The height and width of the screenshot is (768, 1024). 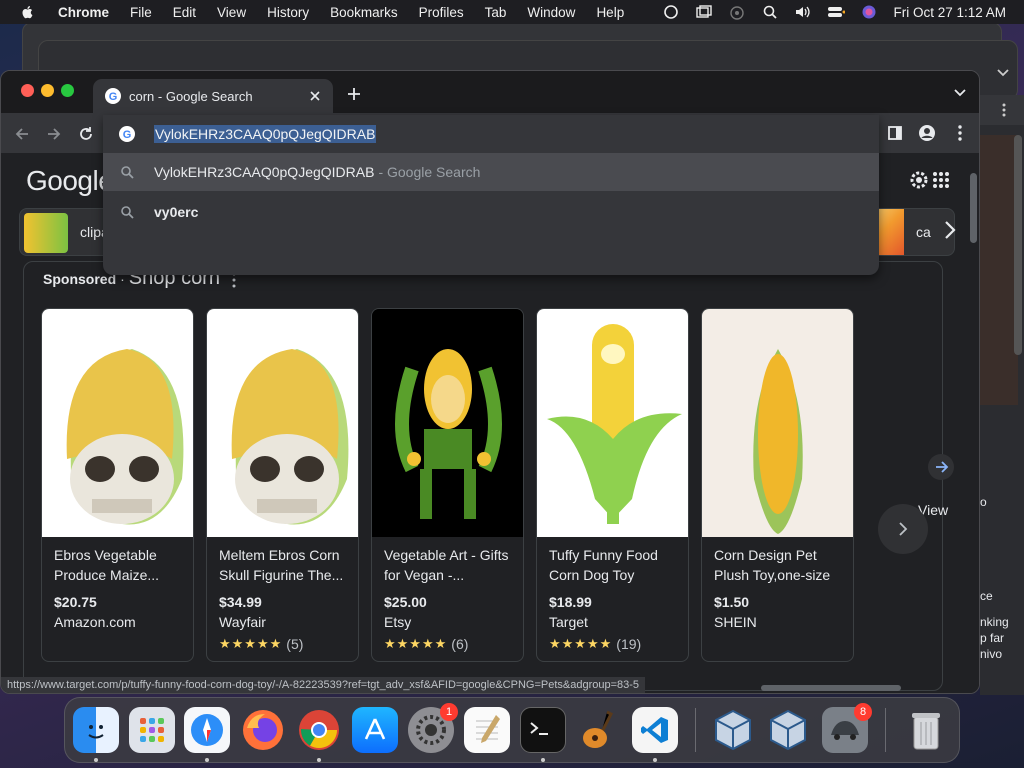 What do you see at coordinates (695, 730) in the screenshot?
I see `dock-separator` at bounding box center [695, 730].